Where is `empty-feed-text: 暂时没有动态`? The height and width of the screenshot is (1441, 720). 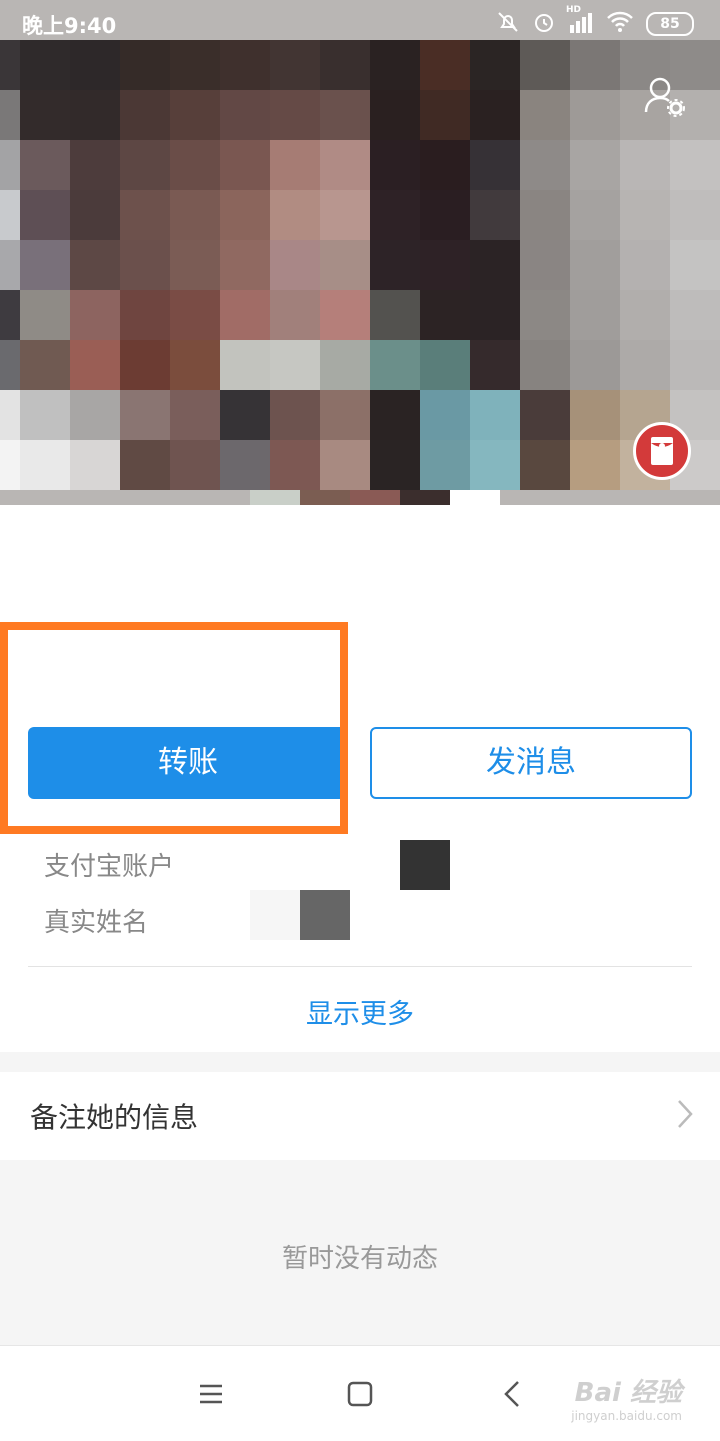 empty-feed-text: 暂时没有动态 is located at coordinates (359, 1259).